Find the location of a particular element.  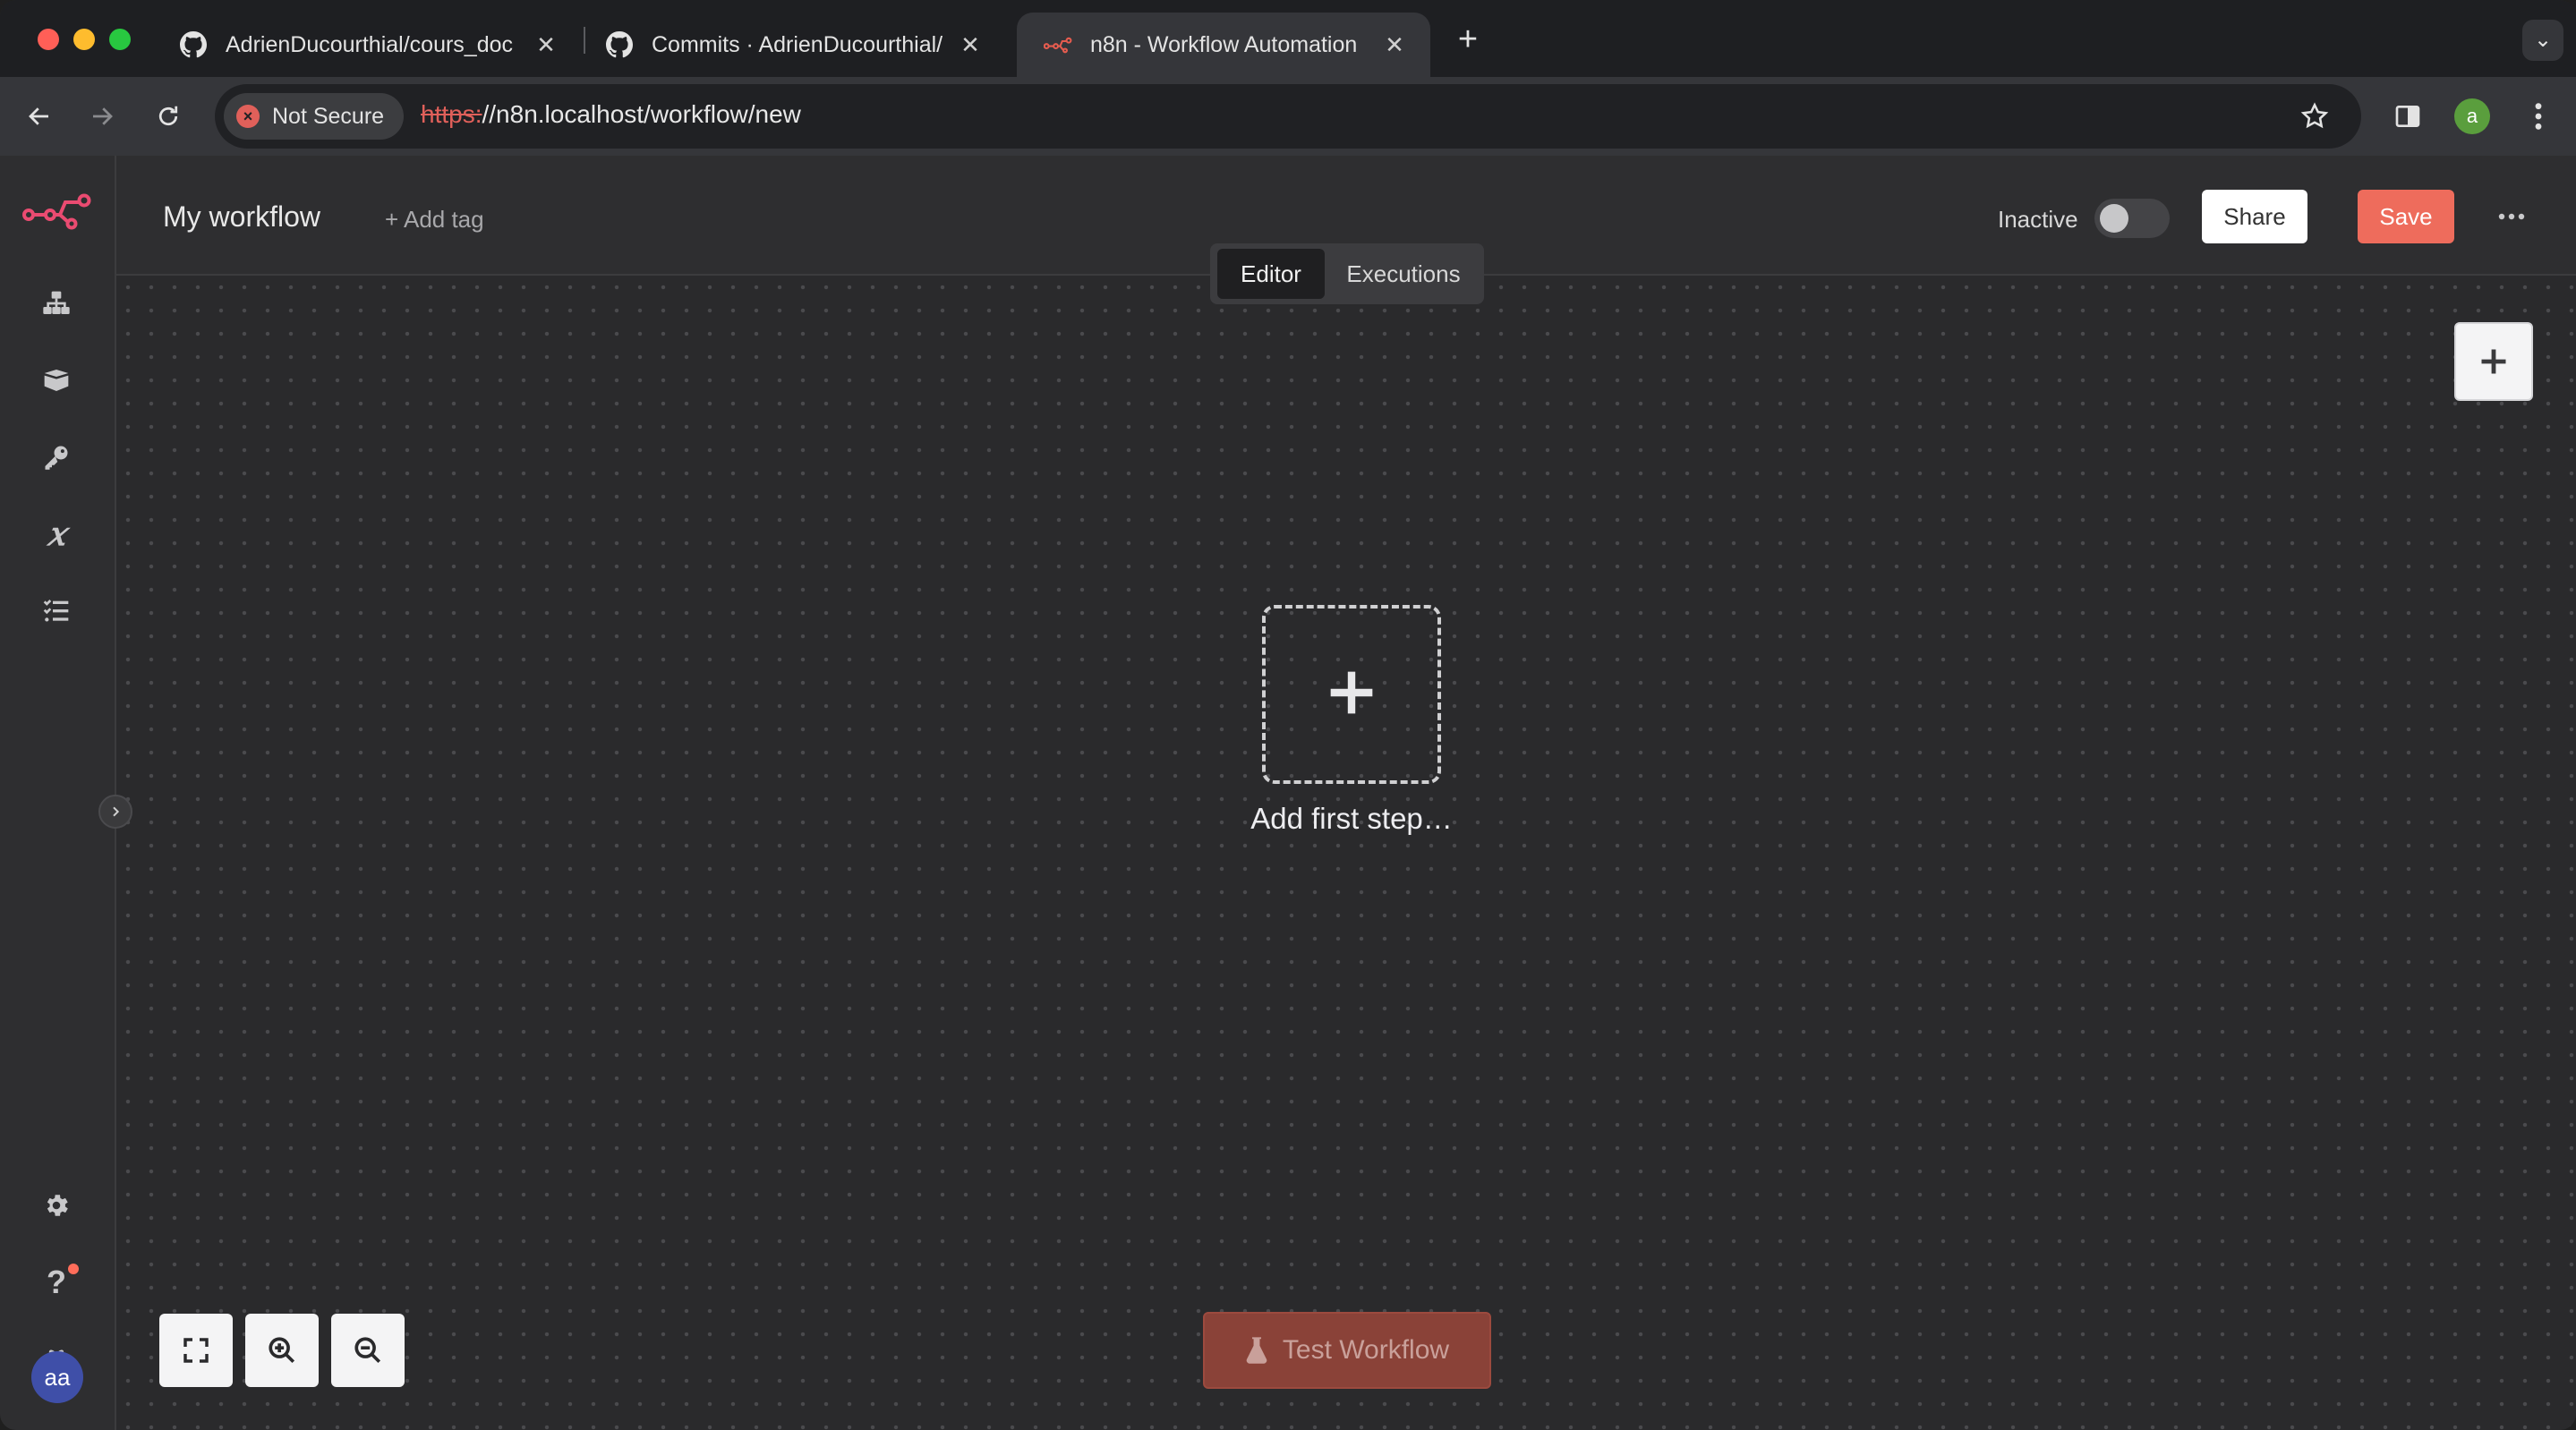

credentials-icon is located at coordinates (56, 458).